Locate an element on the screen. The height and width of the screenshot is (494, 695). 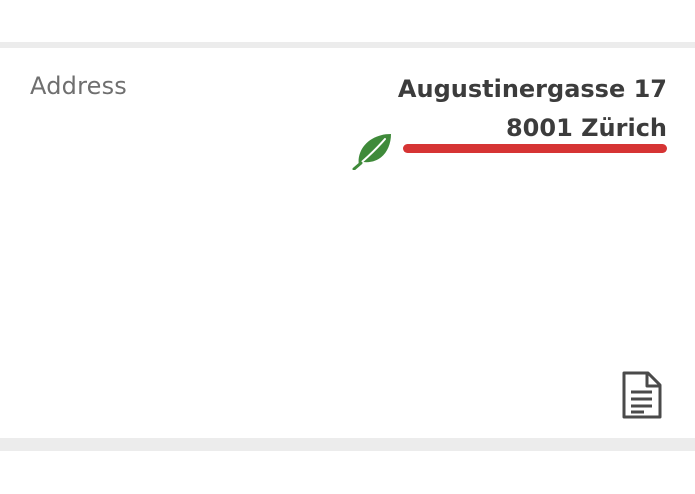
section-divider-bottom is located at coordinates (347, 444).